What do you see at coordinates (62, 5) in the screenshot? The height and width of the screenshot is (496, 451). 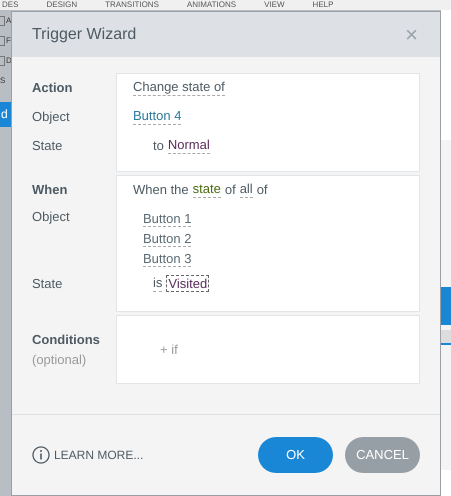 I see `menu-item: DESIGN` at bounding box center [62, 5].